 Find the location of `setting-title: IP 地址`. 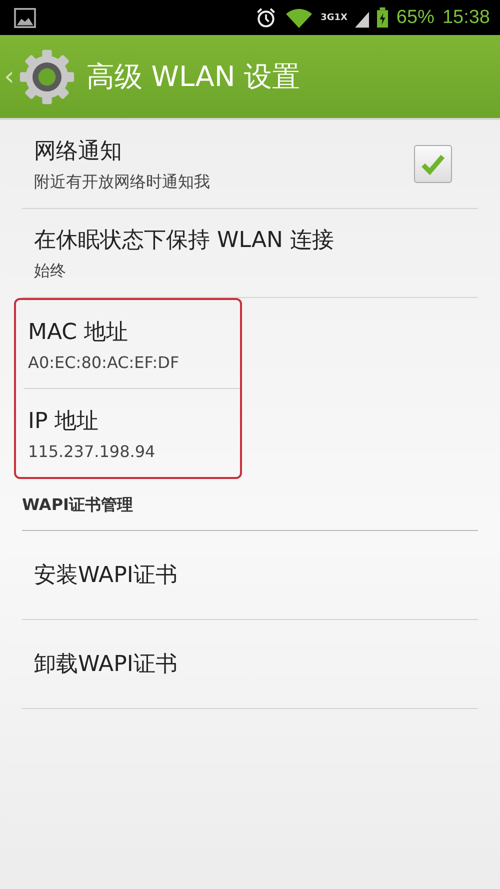

setting-title: IP 地址 is located at coordinates (132, 421).